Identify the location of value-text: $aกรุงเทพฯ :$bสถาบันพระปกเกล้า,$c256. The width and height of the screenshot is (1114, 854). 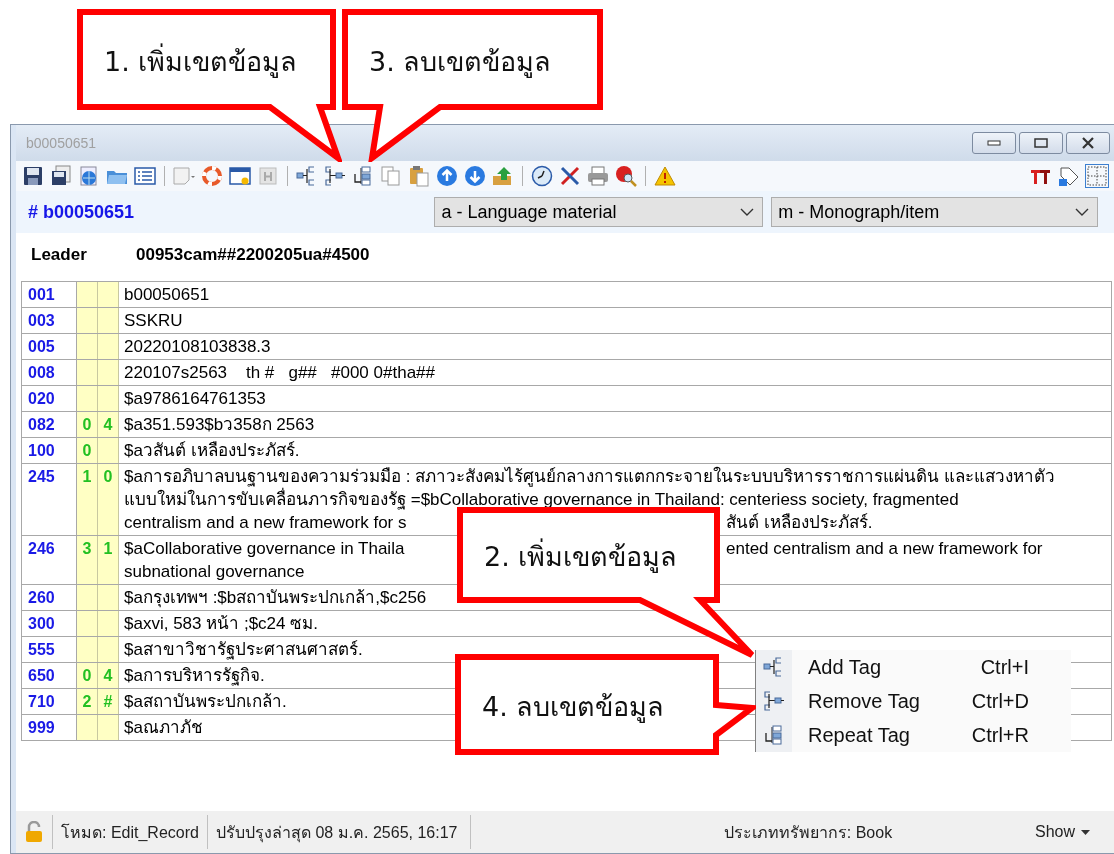
(275, 598).